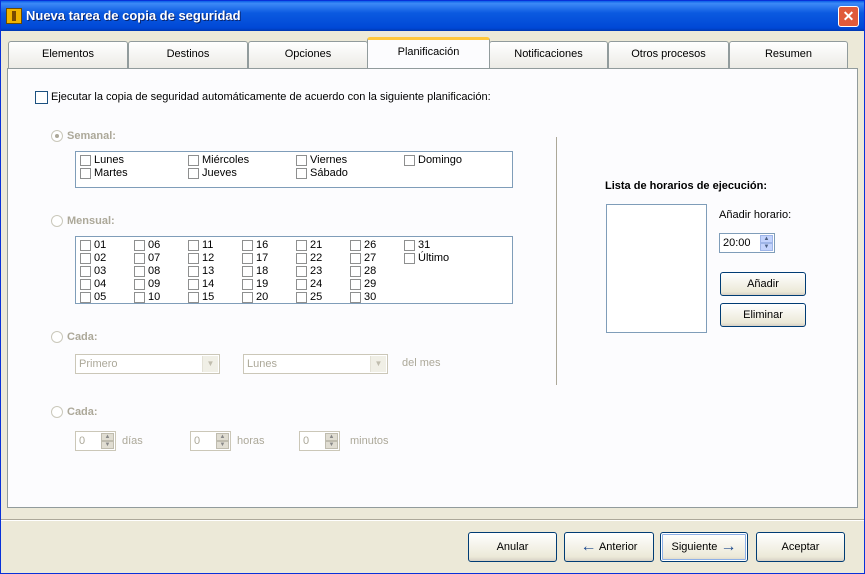  Describe the element at coordinates (262, 271) in the screenshot. I see `month-day-label: 18` at that location.